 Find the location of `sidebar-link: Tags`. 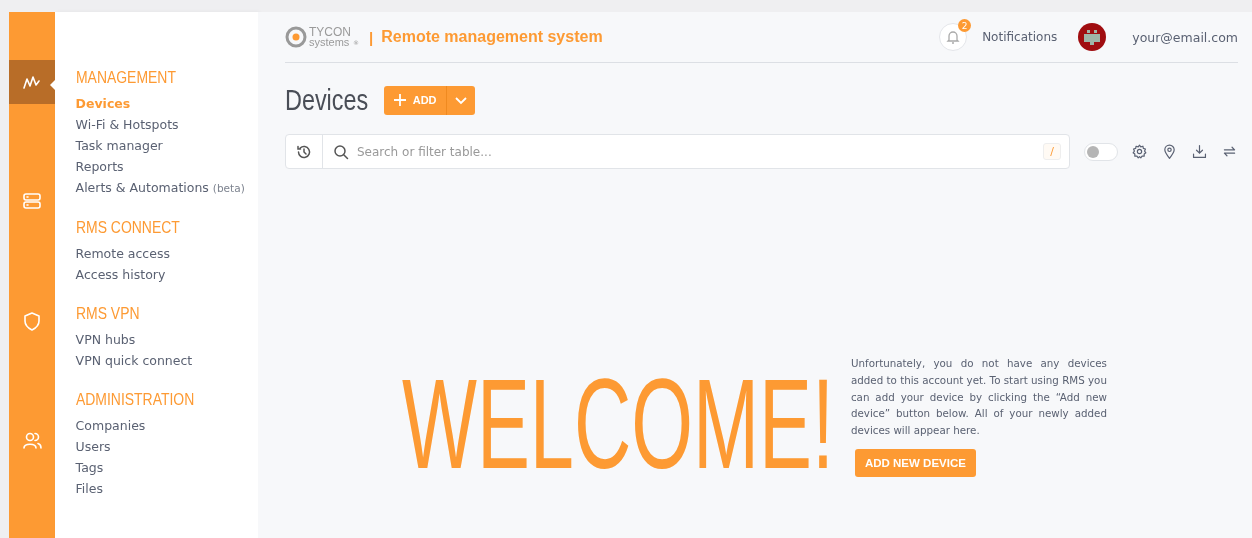

sidebar-link: Tags is located at coordinates (166, 467).